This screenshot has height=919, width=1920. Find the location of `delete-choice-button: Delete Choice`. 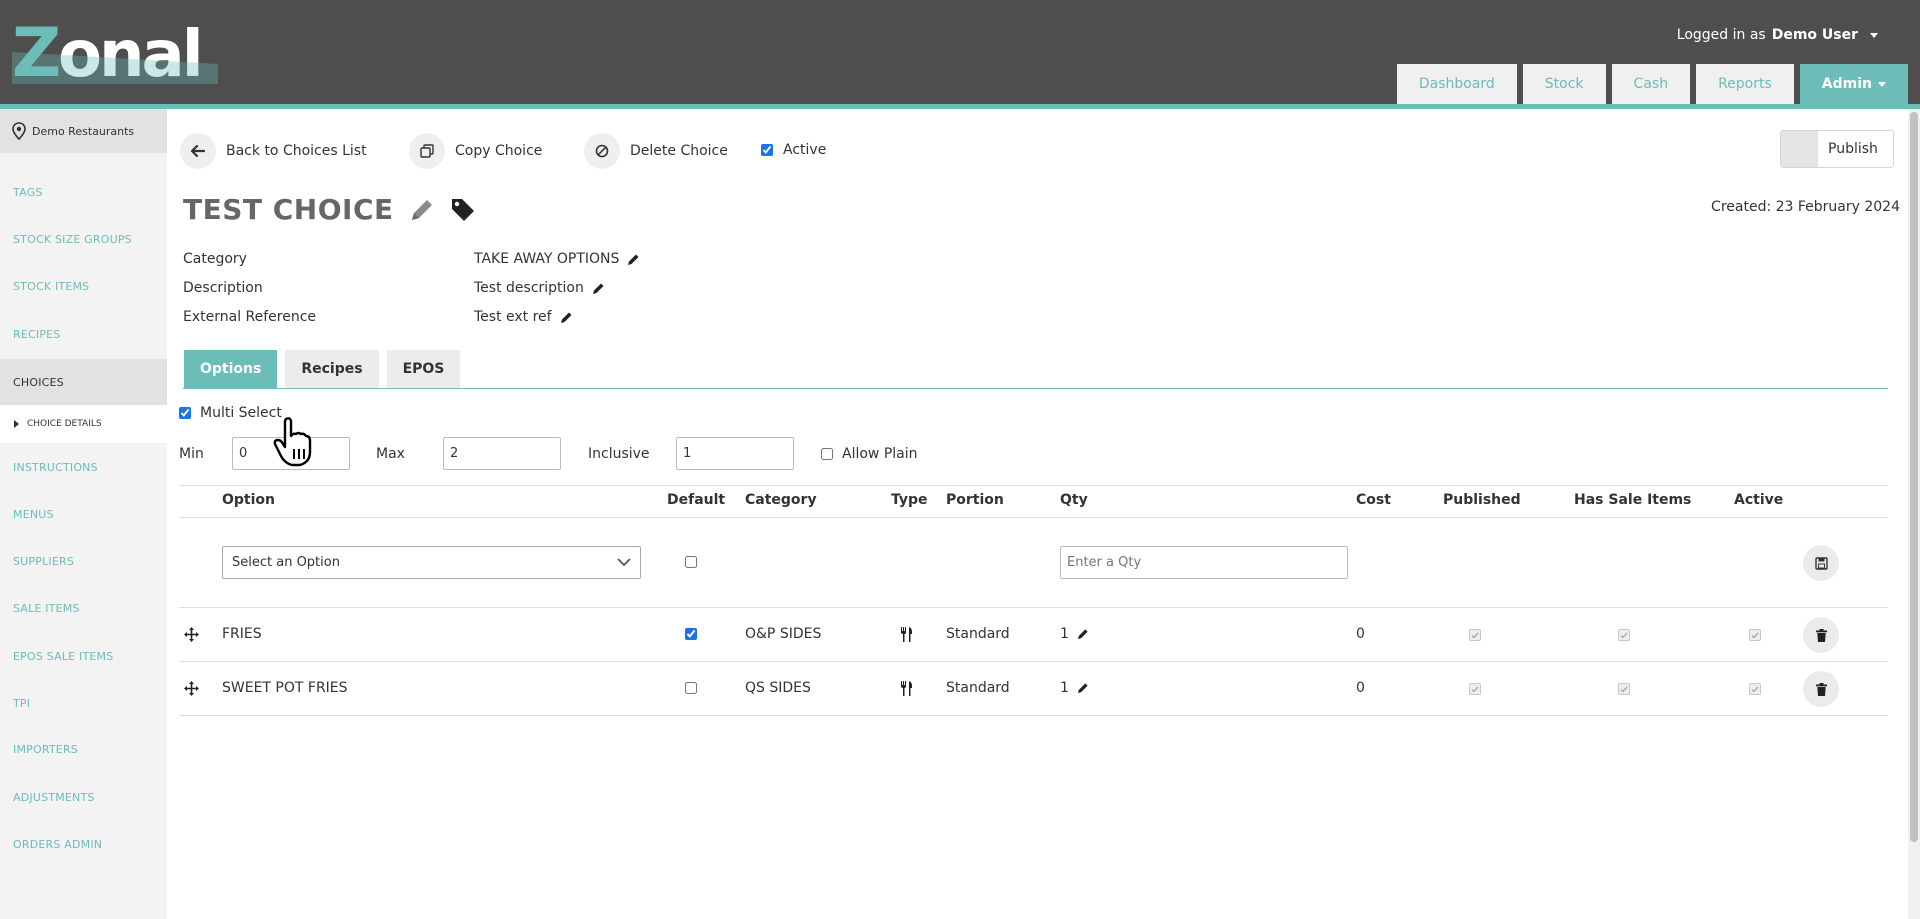

delete-choice-button: Delete Choice is located at coordinates (656, 151).